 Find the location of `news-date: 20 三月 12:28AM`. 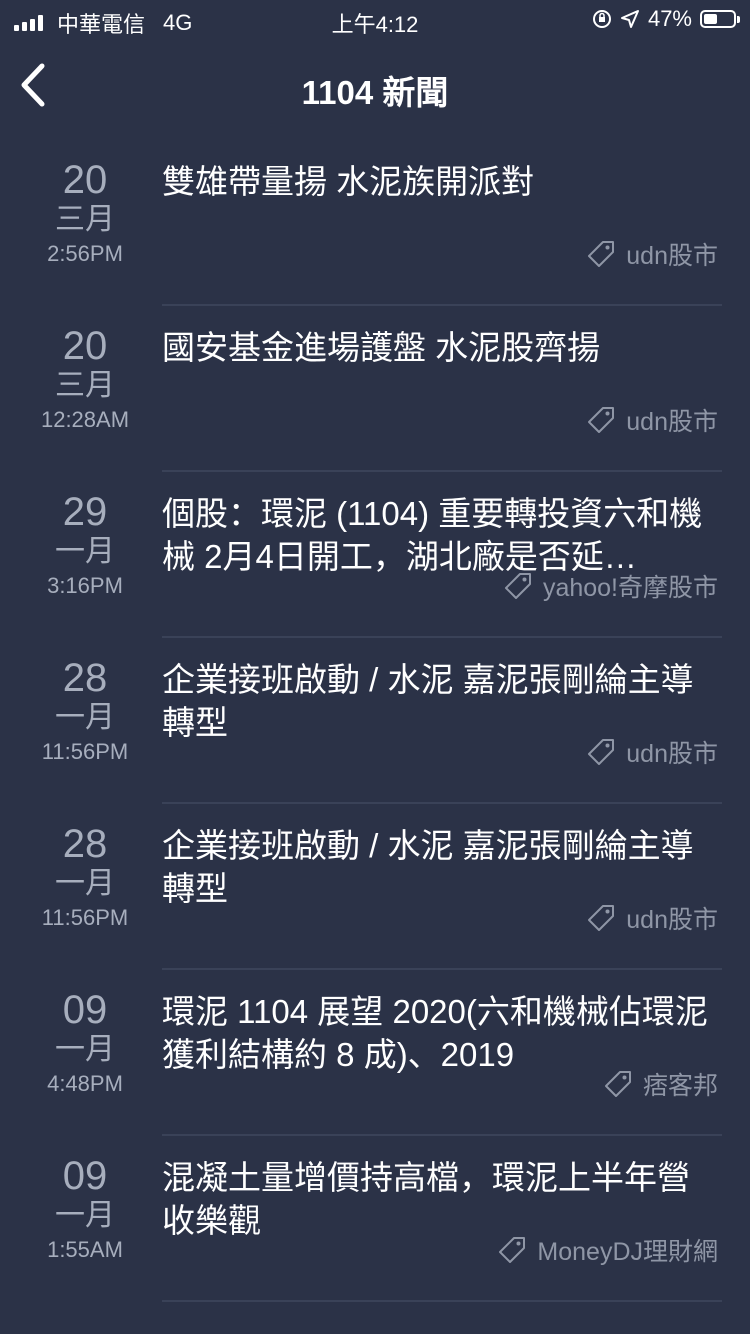

news-date: 20 三月 12:28AM is located at coordinates (85, 380).